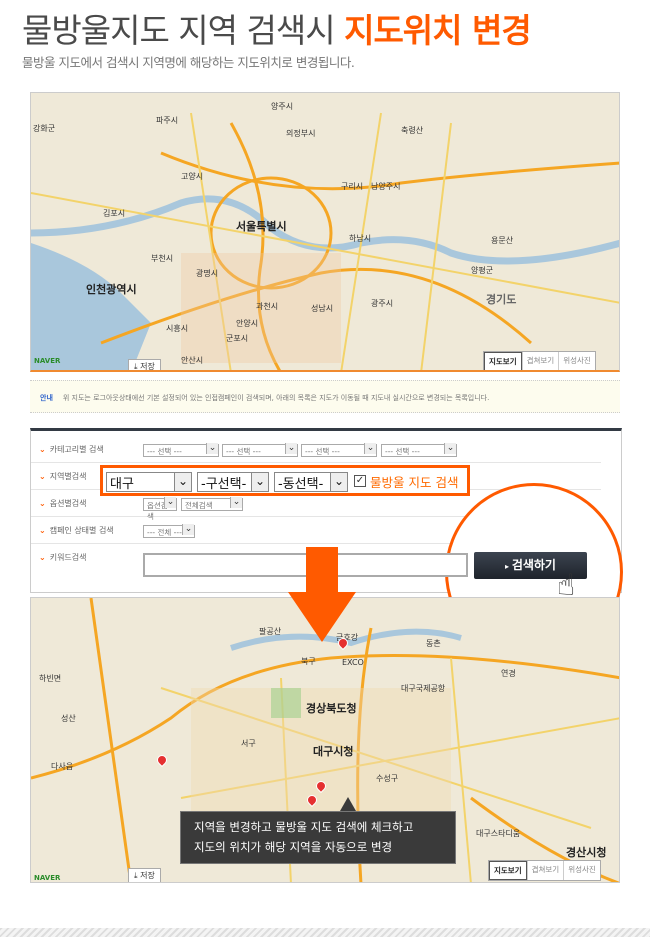  I want to click on map-label: 북구, so click(308, 661).